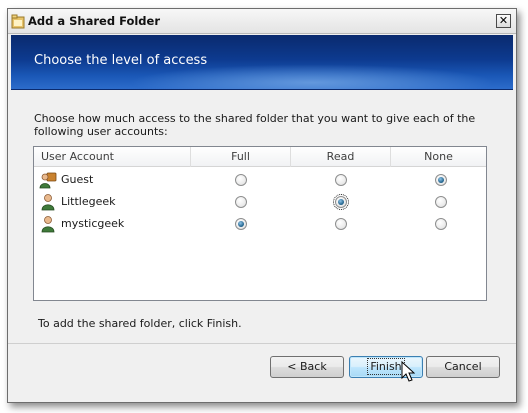  I want to click on header-banner: Choose the level of access, so click(262, 62).